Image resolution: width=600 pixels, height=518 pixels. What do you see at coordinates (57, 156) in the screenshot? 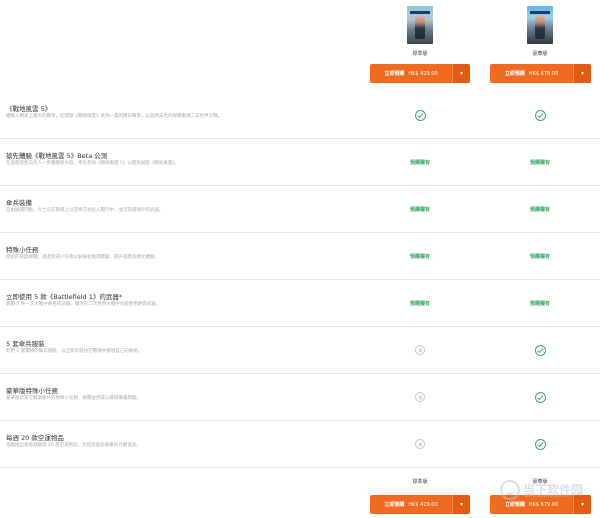
I see `feature-title: 搶先體驗《戰地風雲 5》Beta 公測` at bounding box center [57, 156].